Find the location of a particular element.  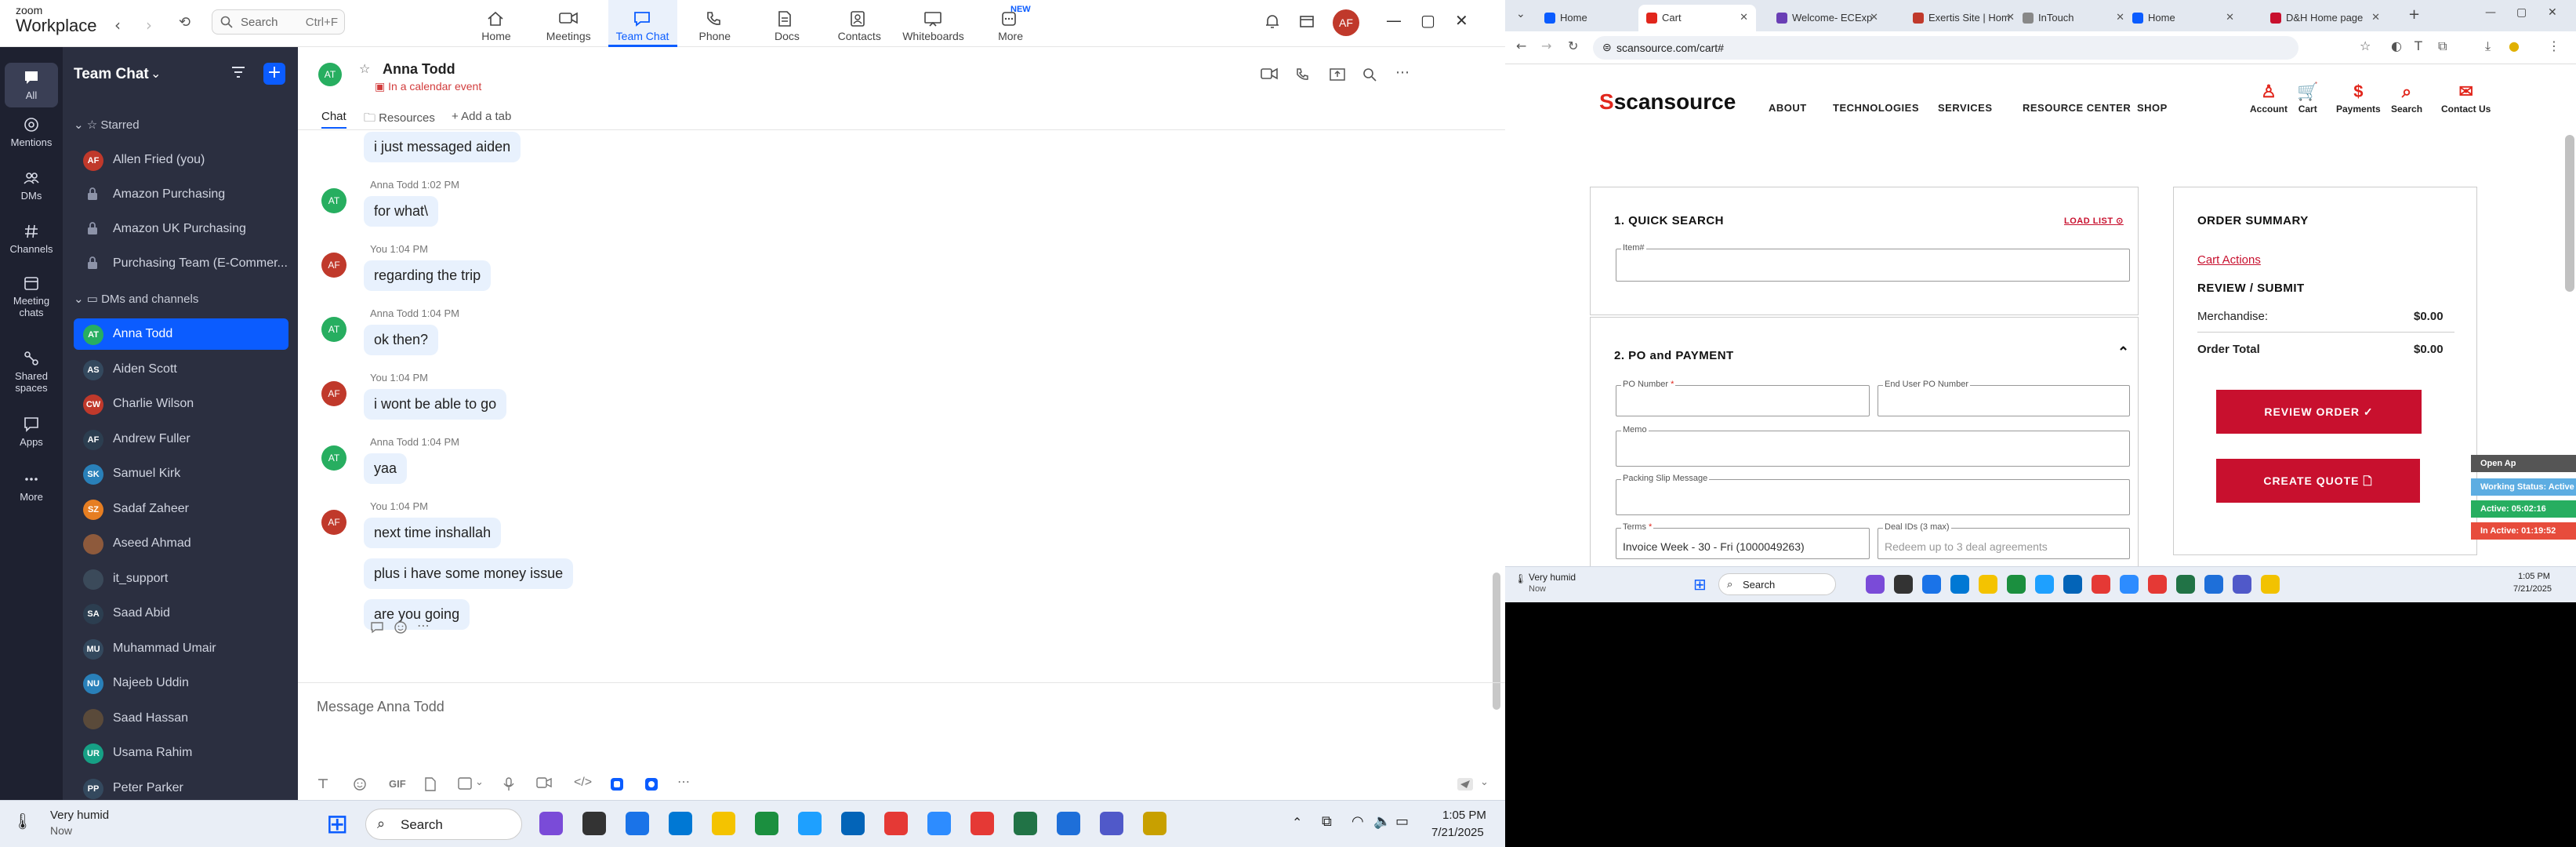

video-call-icon is located at coordinates (1270, 73).